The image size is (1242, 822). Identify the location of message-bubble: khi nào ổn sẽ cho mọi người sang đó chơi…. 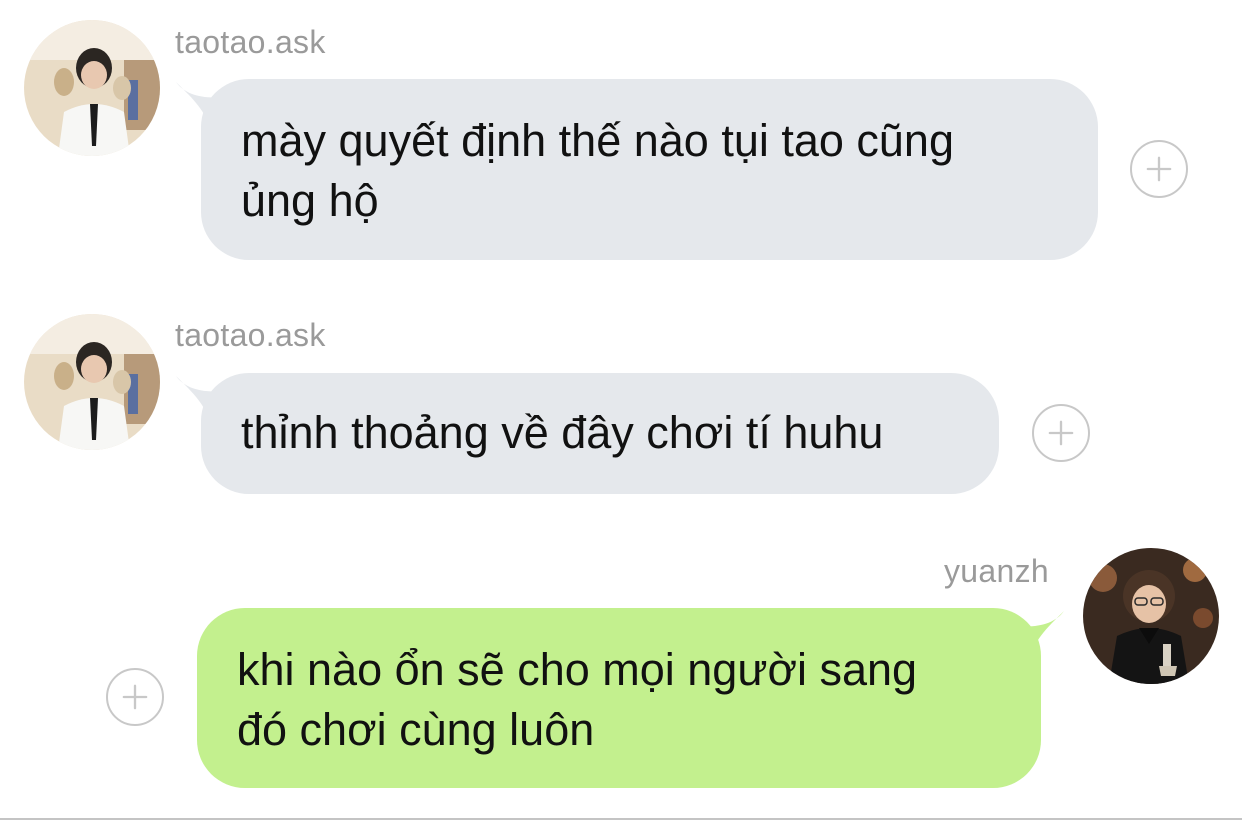
(619, 698).